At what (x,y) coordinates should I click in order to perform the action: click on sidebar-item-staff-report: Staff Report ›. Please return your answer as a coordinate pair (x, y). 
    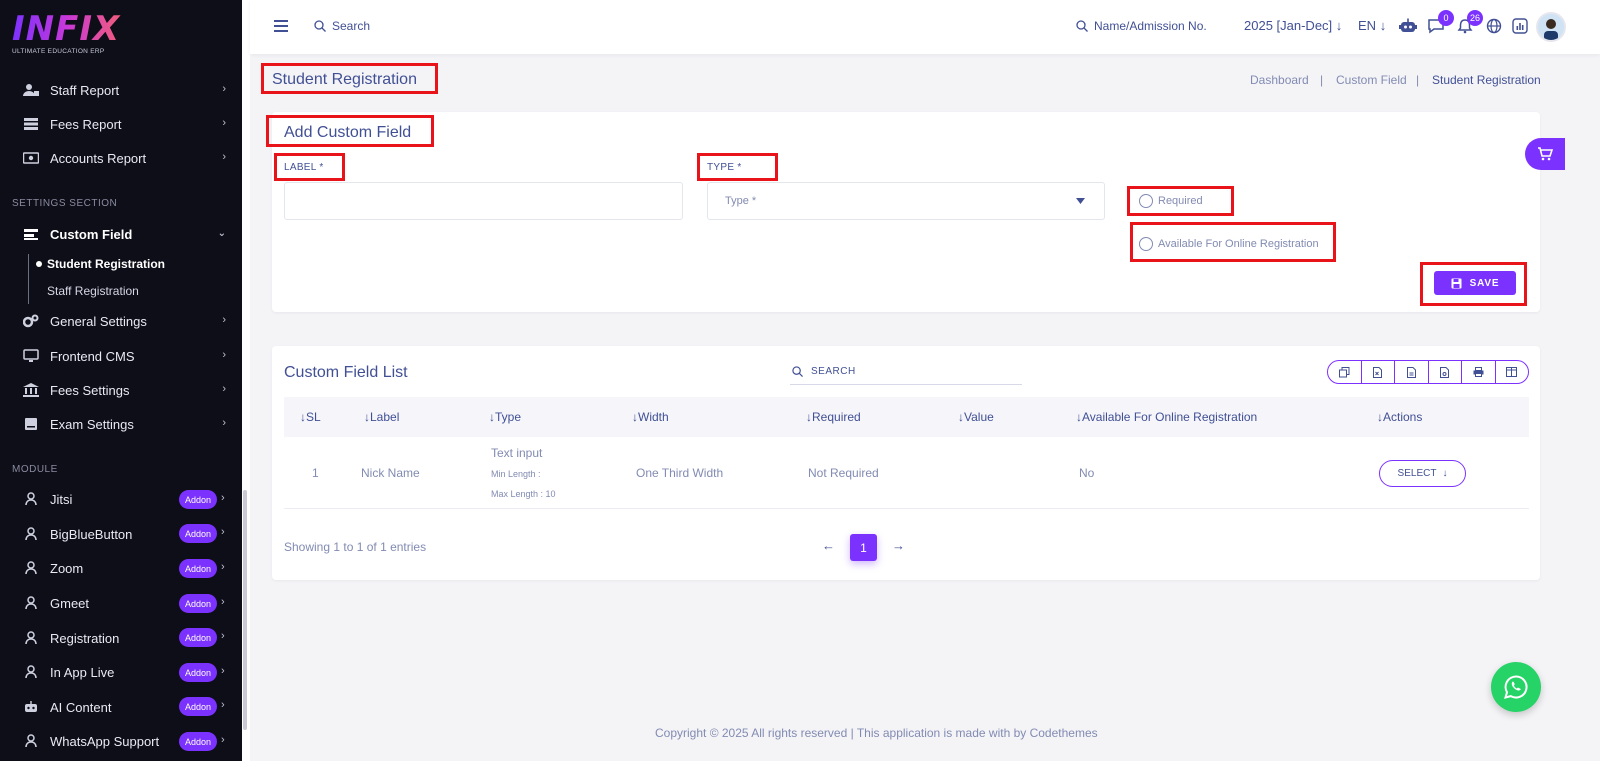
    Looking at the image, I should click on (123, 90).